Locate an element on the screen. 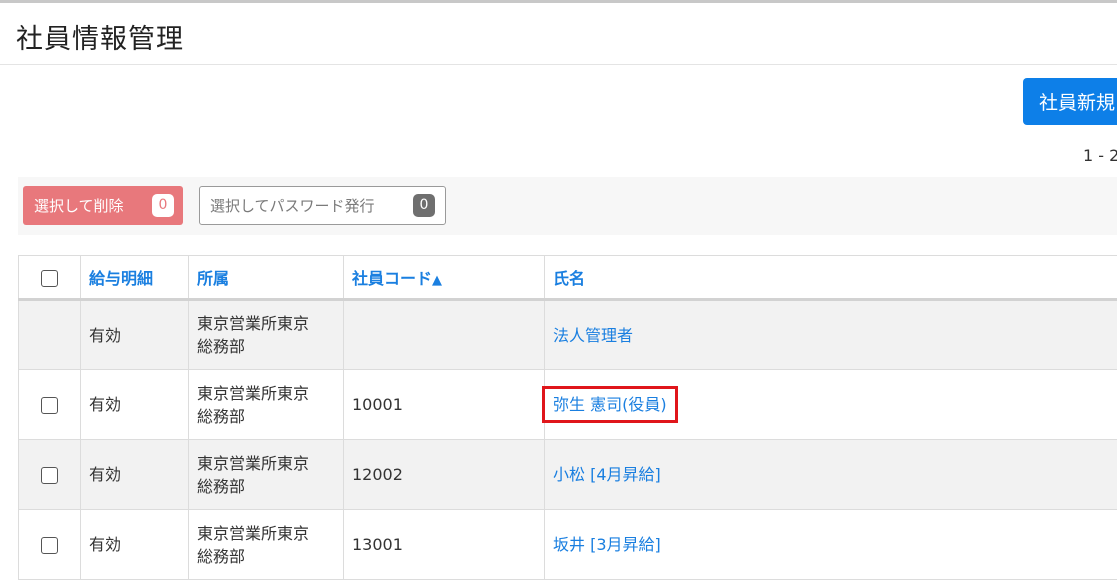 This screenshot has width=1117, height=580. page-title: 社員情報管理 is located at coordinates (100, 36).